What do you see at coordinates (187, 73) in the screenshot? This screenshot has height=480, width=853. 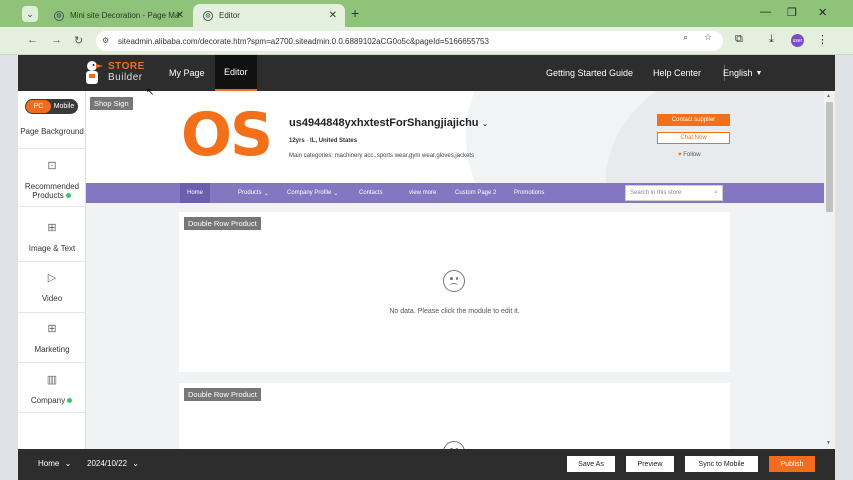 I see `nav-my-page: My Page` at bounding box center [187, 73].